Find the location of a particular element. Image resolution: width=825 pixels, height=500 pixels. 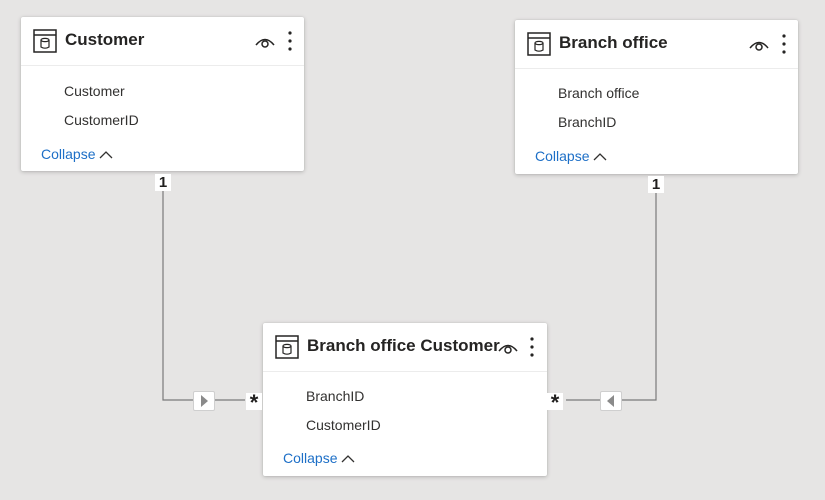

table-header: Branch office is located at coordinates (656, 44).